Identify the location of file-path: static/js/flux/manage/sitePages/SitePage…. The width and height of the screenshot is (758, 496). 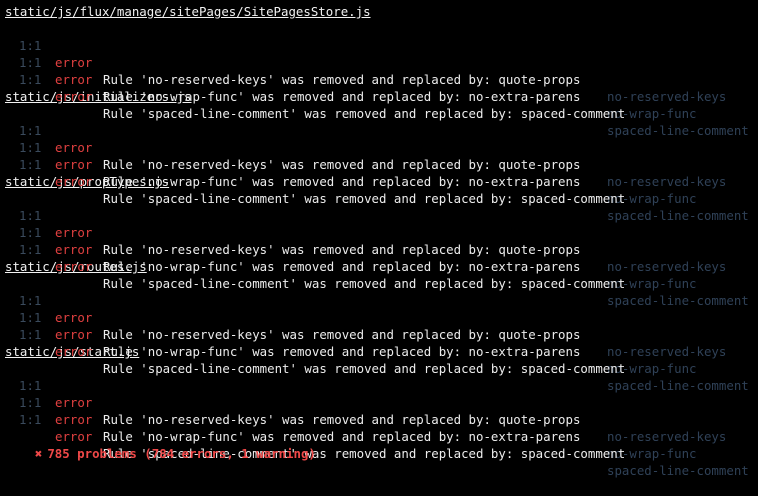
(188, 11).